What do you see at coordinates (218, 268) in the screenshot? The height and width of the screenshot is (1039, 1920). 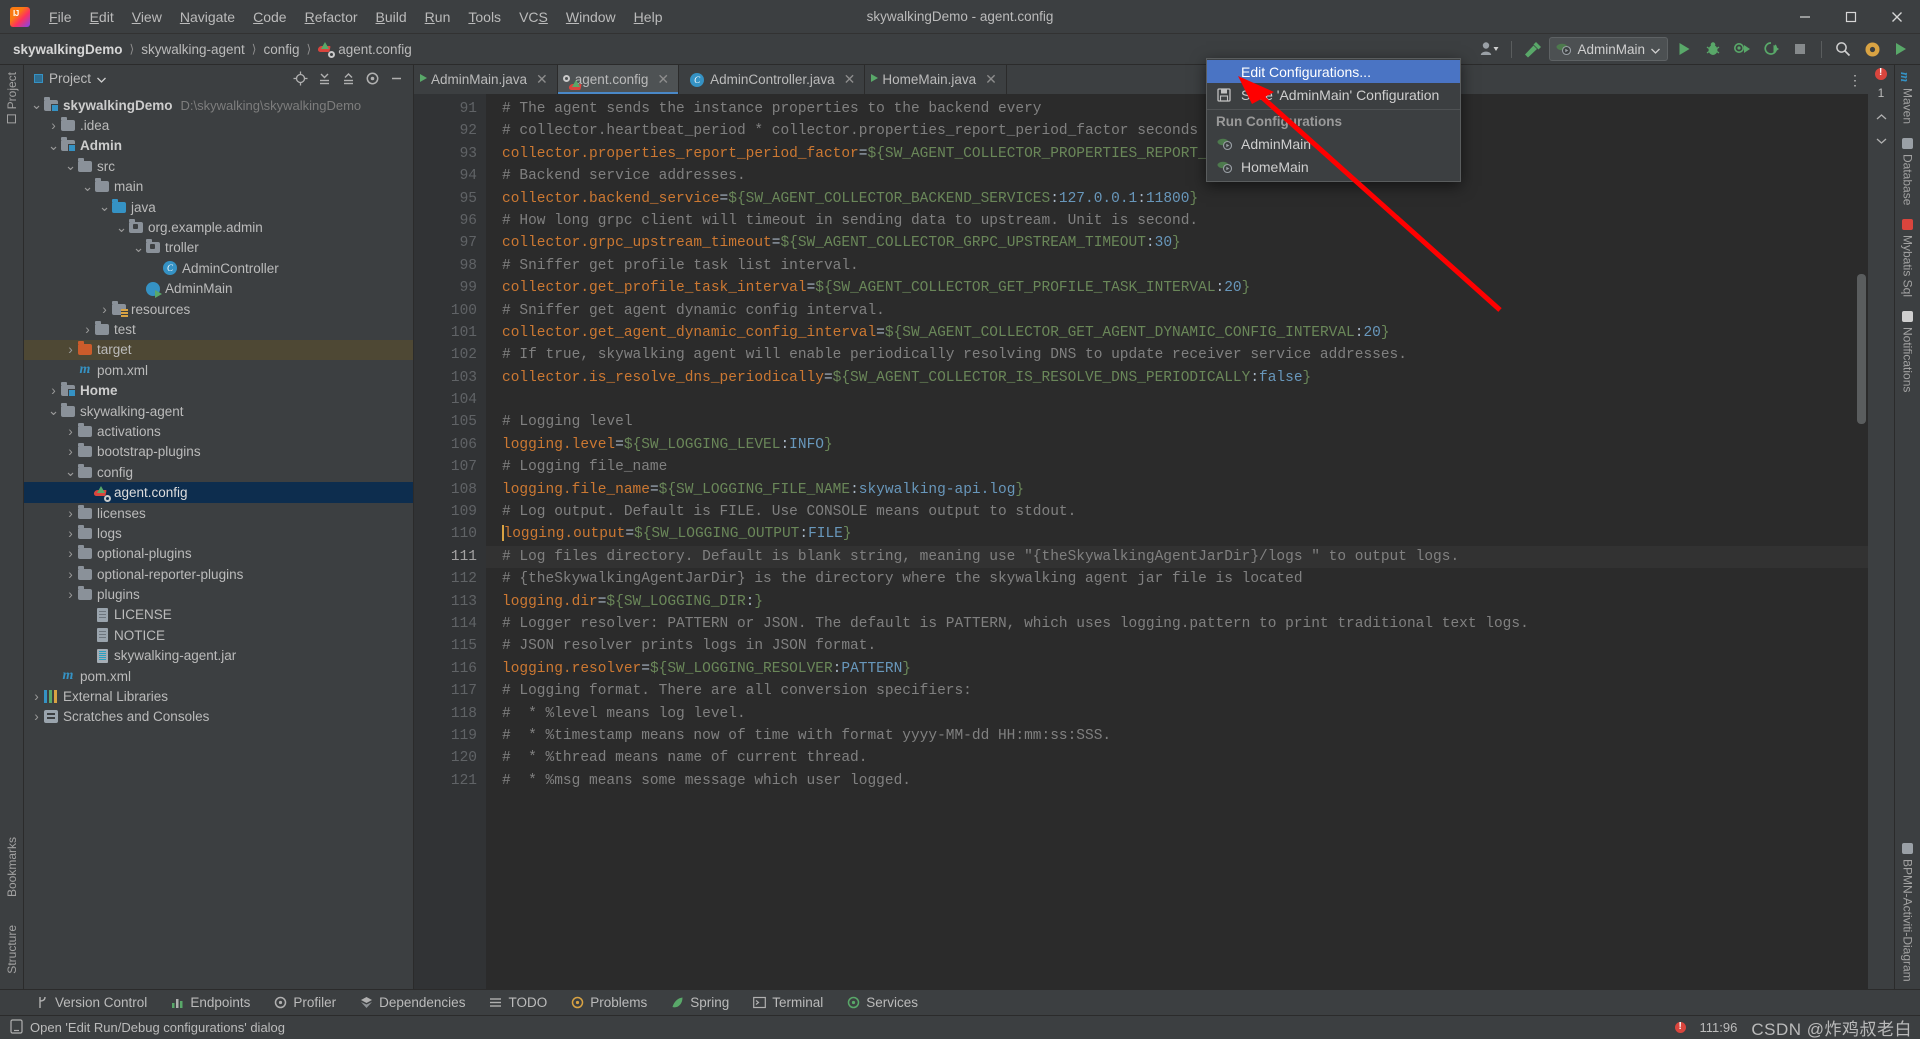 I see `tree-node-admincontroller: C AdminController` at bounding box center [218, 268].